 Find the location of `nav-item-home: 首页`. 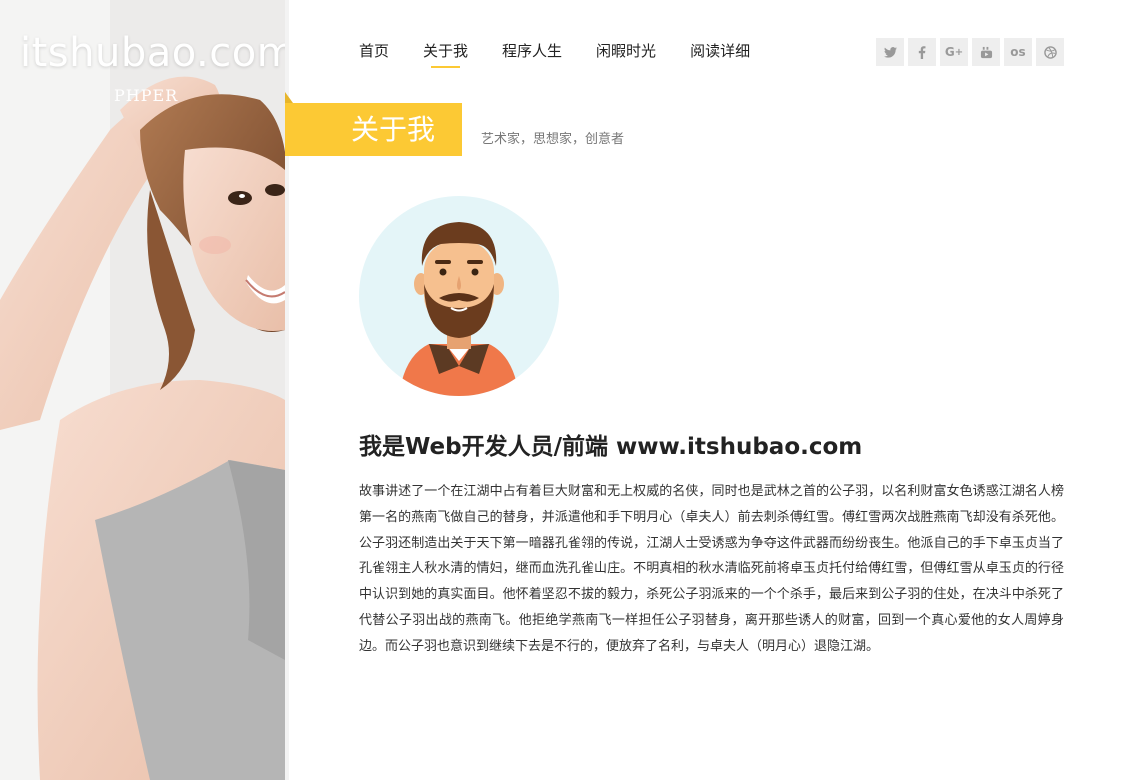

nav-item-home: 首页 is located at coordinates (374, 51).